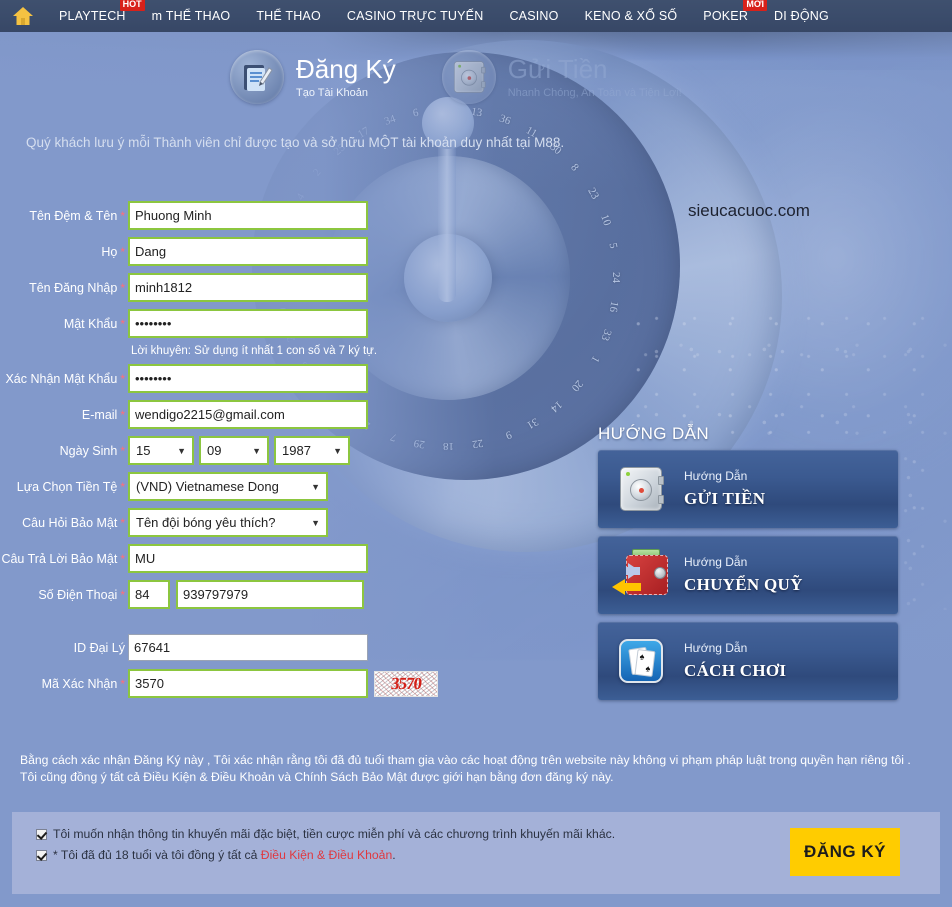 This screenshot has height=907, width=952. What do you see at coordinates (81, 594) in the screenshot?
I see `label-phone: Số Điện Thoại *` at bounding box center [81, 594].